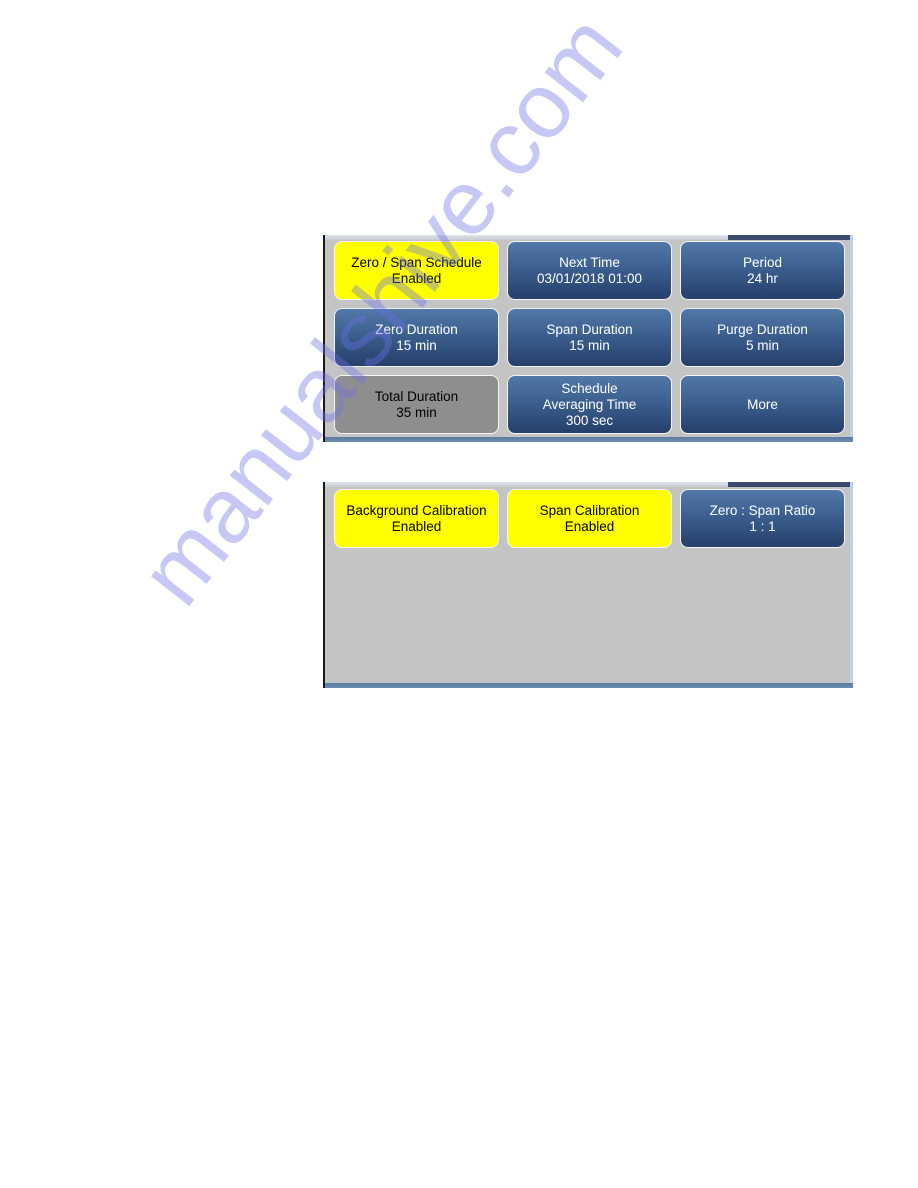 The image size is (918, 1188). Describe the element at coordinates (589, 278) in the screenshot. I see `button-value: 03/01/2018 01:00` at that location.